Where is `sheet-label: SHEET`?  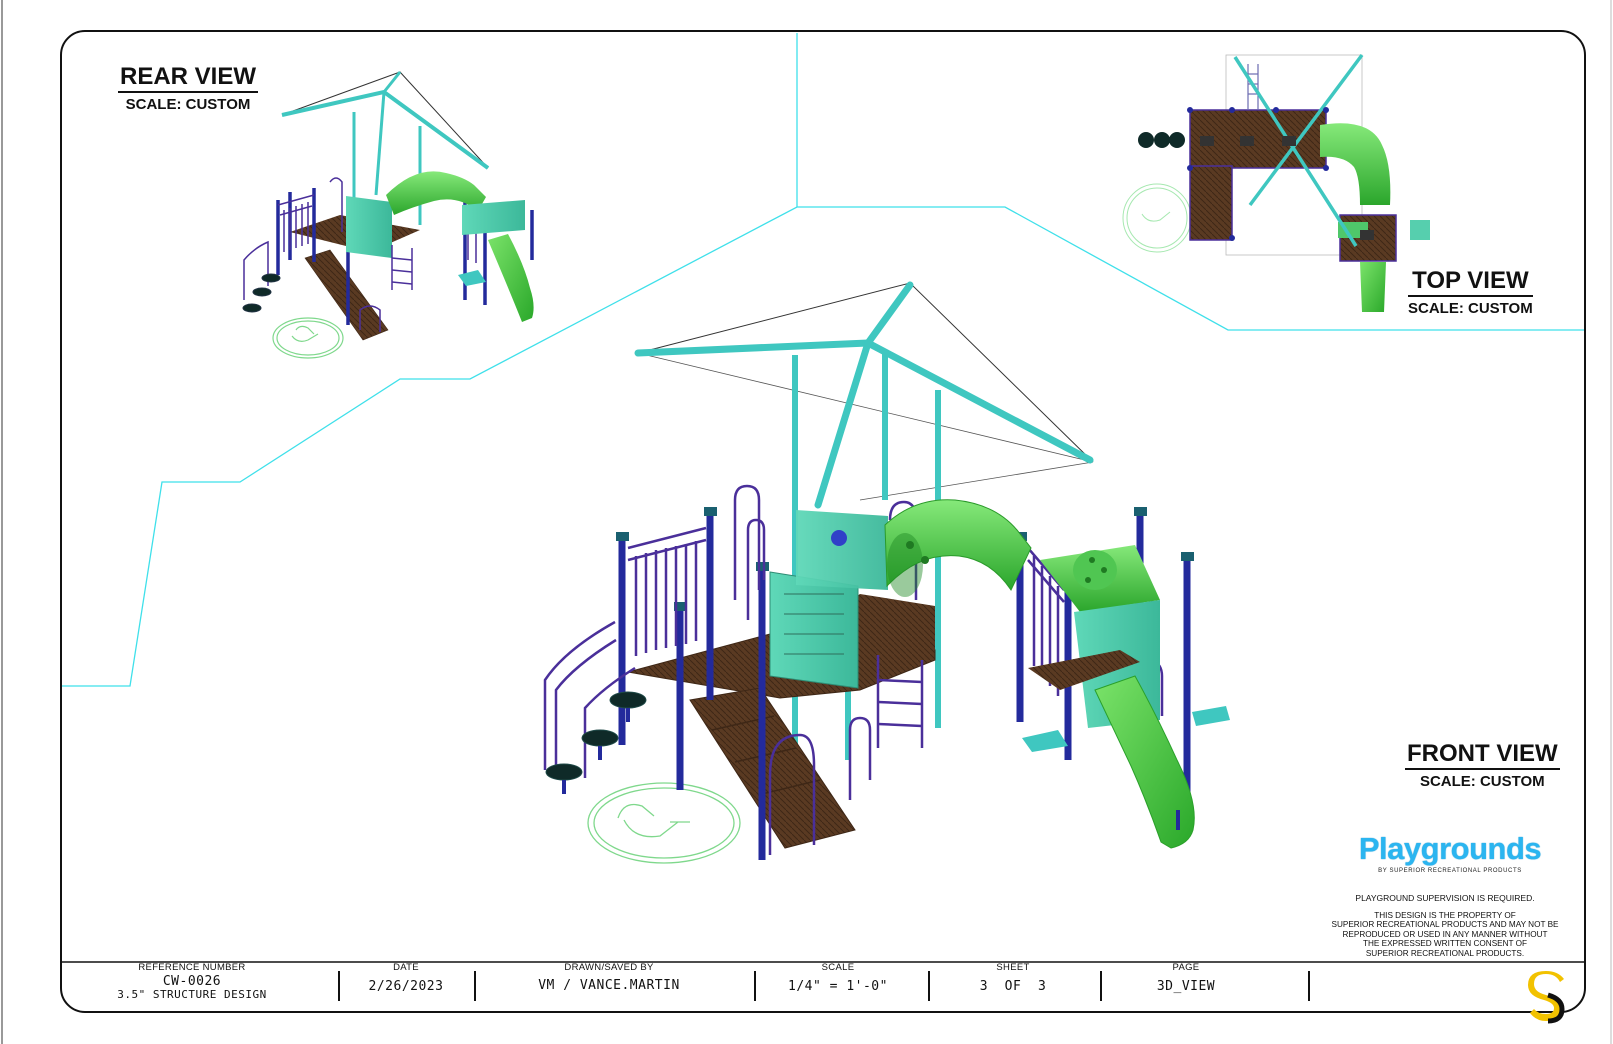 sheet-label: SHEET is located at coordinates (1013, 967).